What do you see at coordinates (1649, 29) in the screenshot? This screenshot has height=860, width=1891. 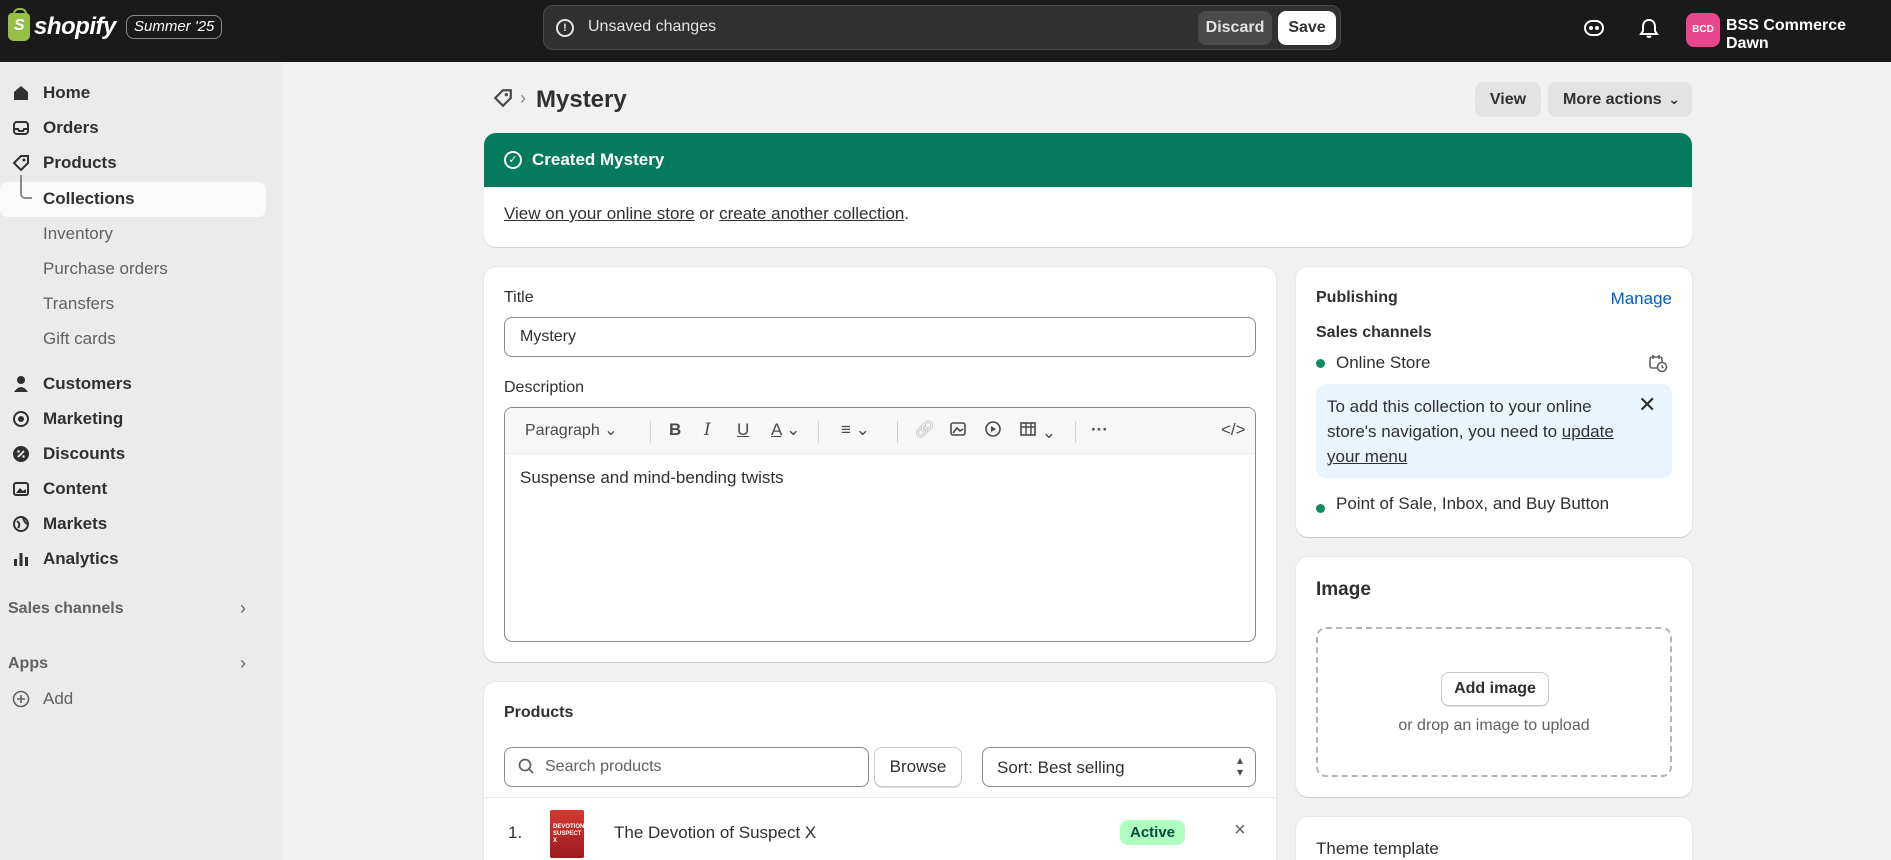 I see `bell-icon` at bounding box center [1649, 29].